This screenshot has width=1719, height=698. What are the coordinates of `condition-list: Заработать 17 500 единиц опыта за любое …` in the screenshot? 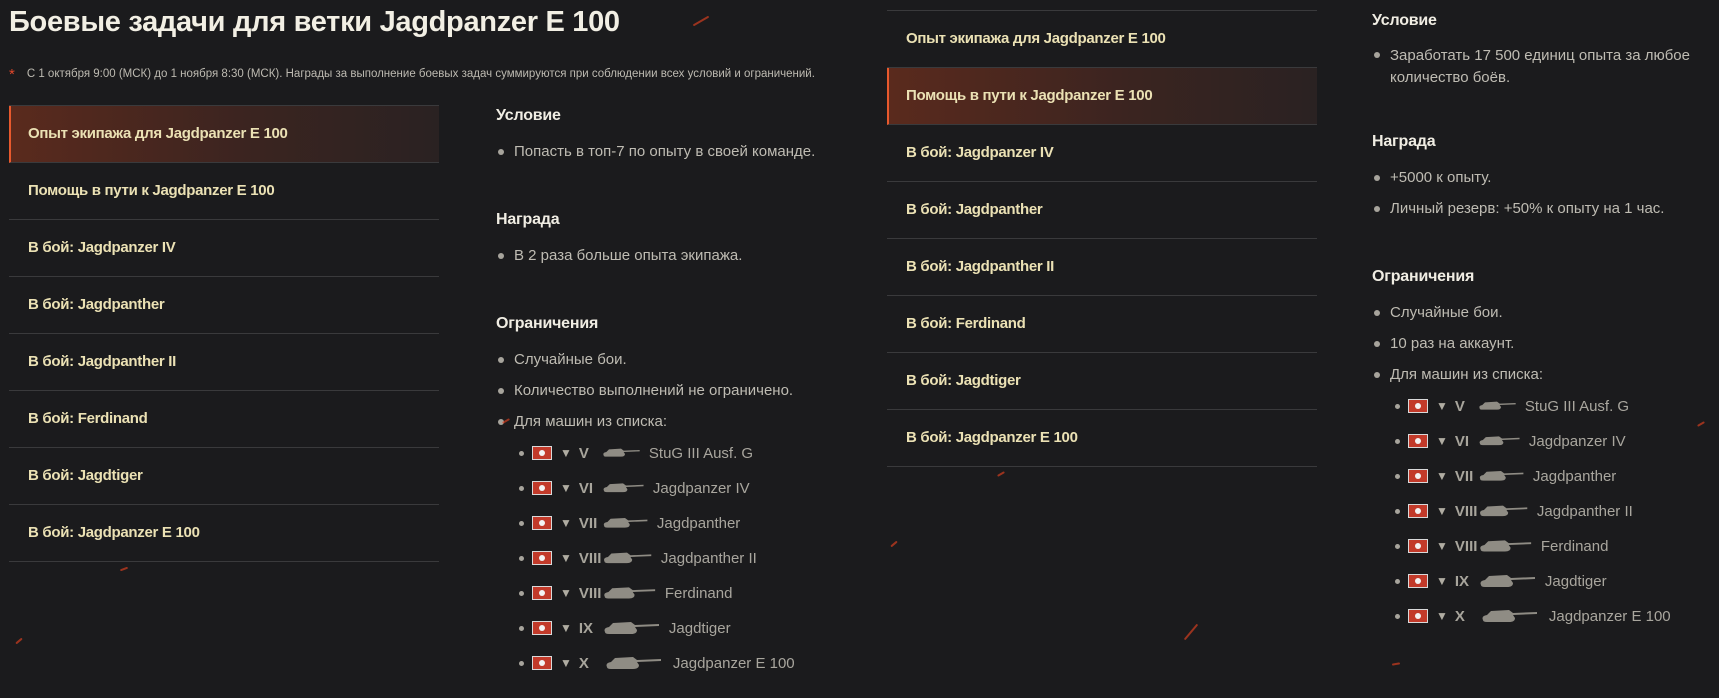 It's located at (1545, 65).